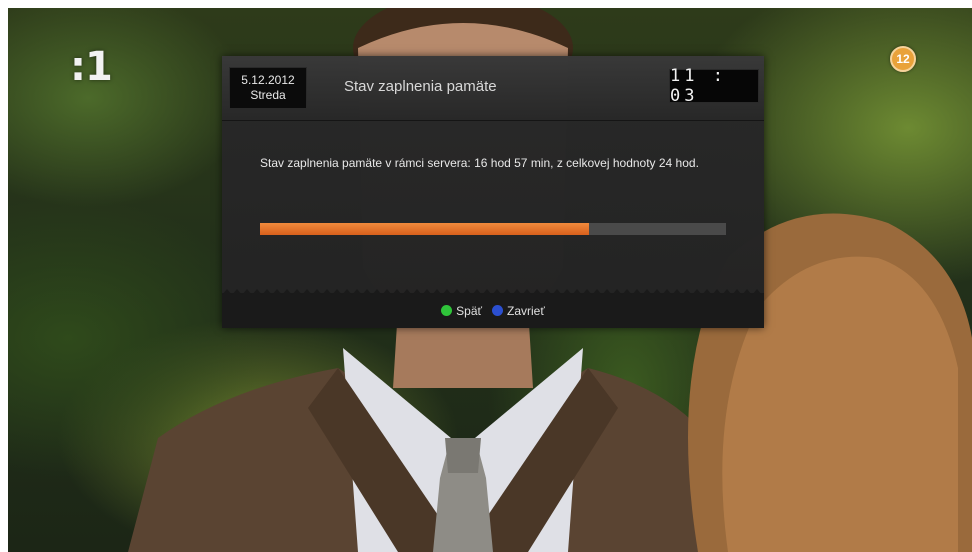  Describe the element at coordinates (526, 310) in the screenshot. I see `close-button-label: Zavrieť` at that location.